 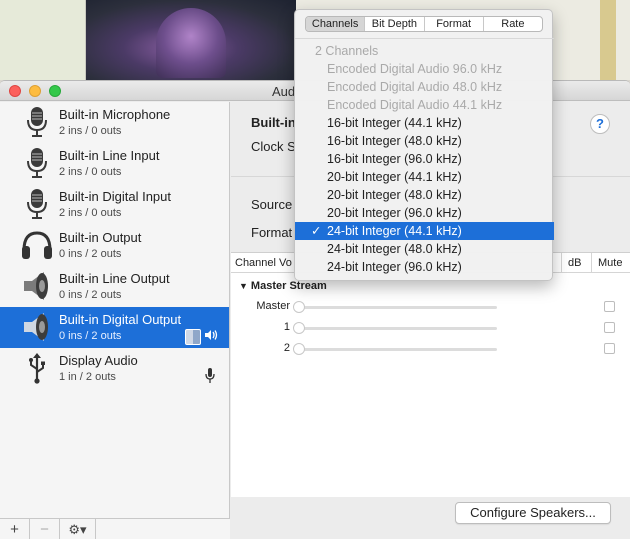 I want to click on menu-separator, so click(x=424, y=38).